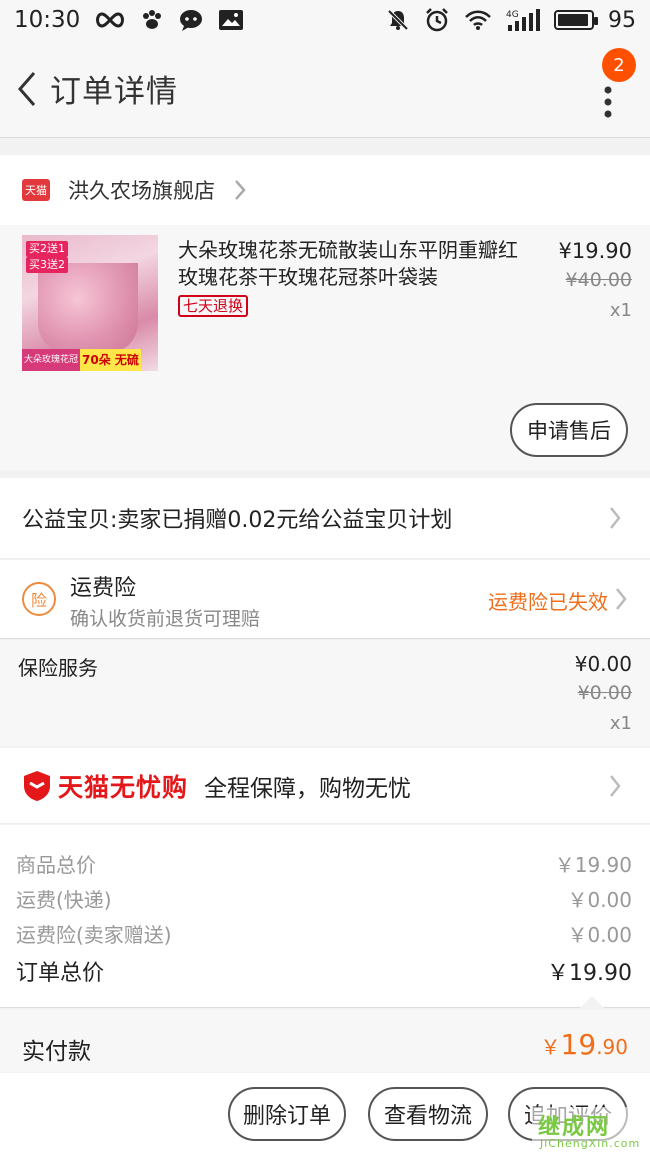  I want to click on summary-value: ￥19.90, so click(593, 865).